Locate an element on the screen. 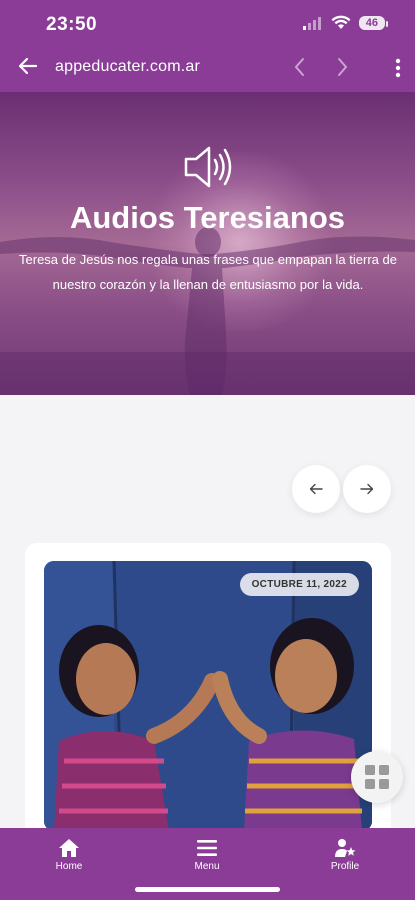 The width and height of the screenshot is (415, 900). browser-bar: appeducater.com.ar is located at coordinates (207, 68).